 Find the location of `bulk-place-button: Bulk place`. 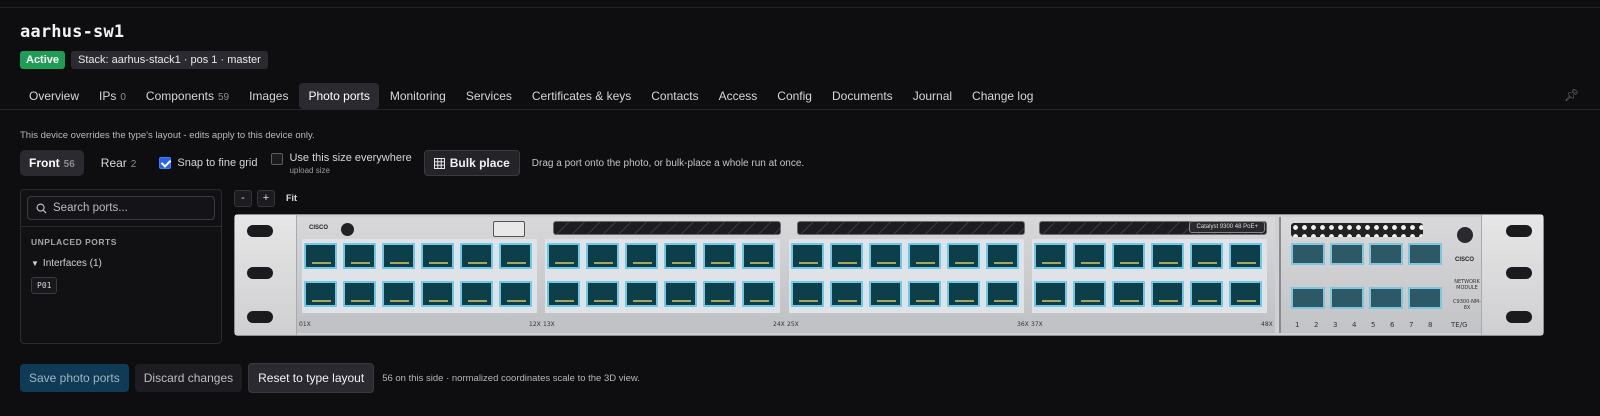

bulk-place-button: Bulk place is located at coordinates (471, 163).